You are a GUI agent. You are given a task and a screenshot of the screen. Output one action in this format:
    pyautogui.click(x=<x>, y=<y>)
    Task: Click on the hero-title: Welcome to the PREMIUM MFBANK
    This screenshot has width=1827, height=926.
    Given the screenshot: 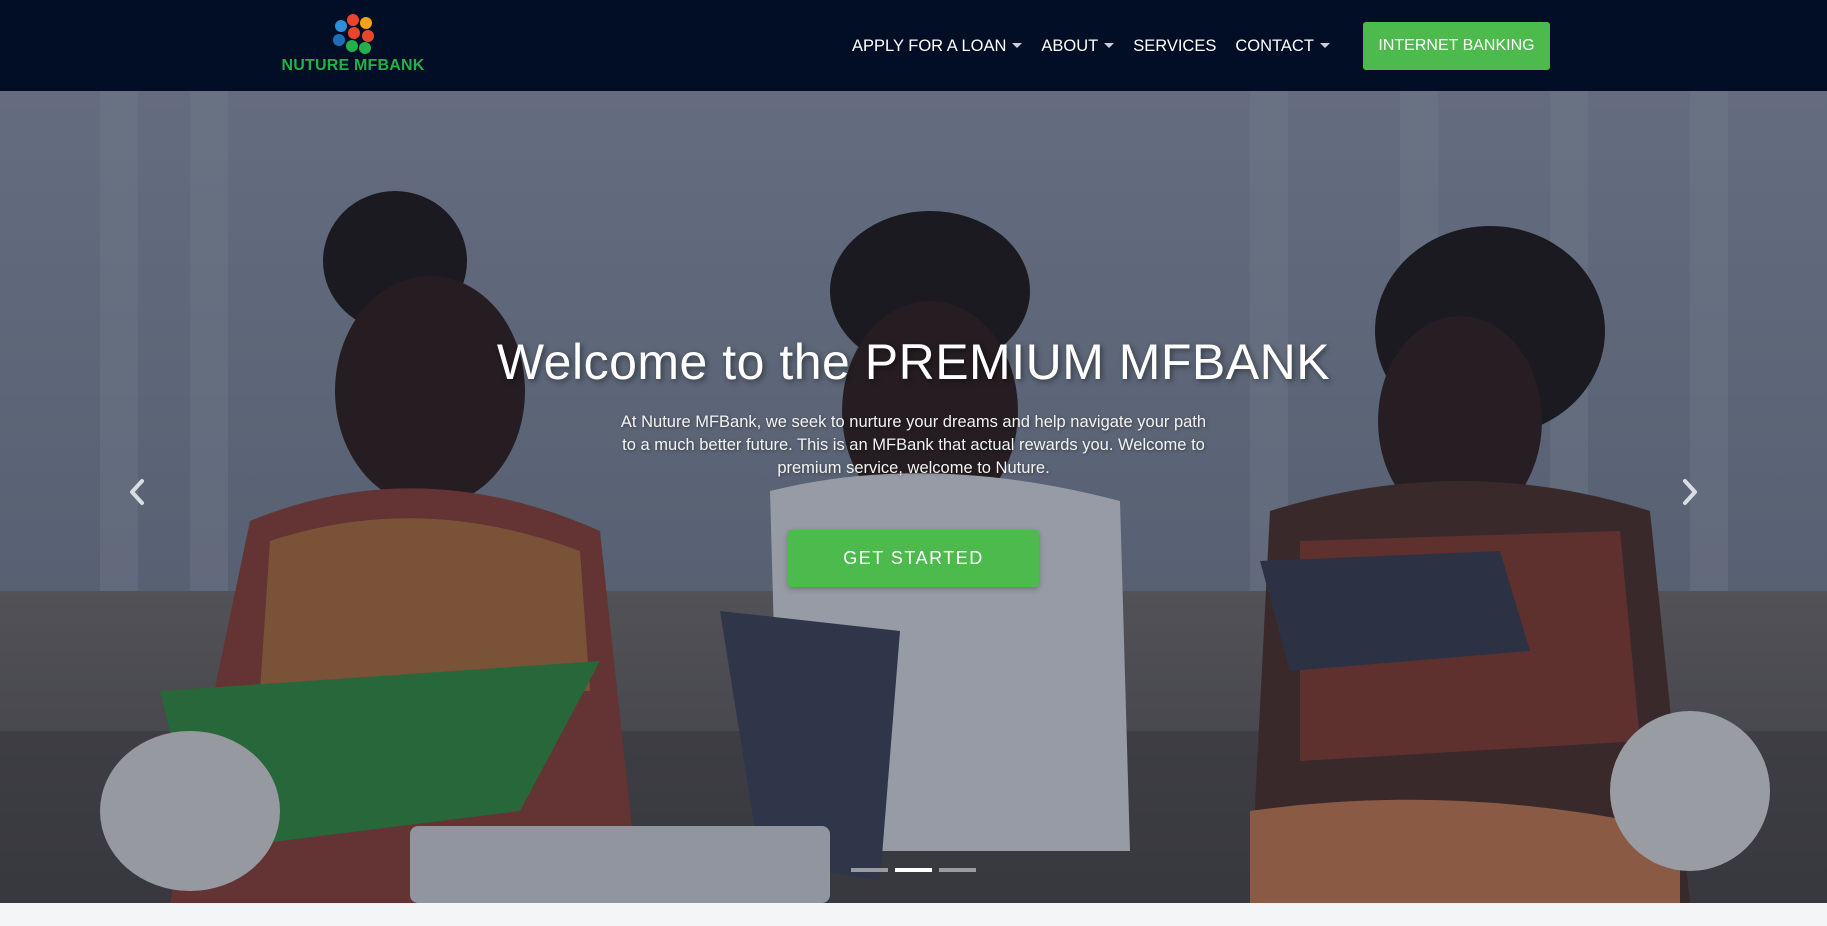 What is the action you would take?
    pyautogui.click(x=913, y=362)
    